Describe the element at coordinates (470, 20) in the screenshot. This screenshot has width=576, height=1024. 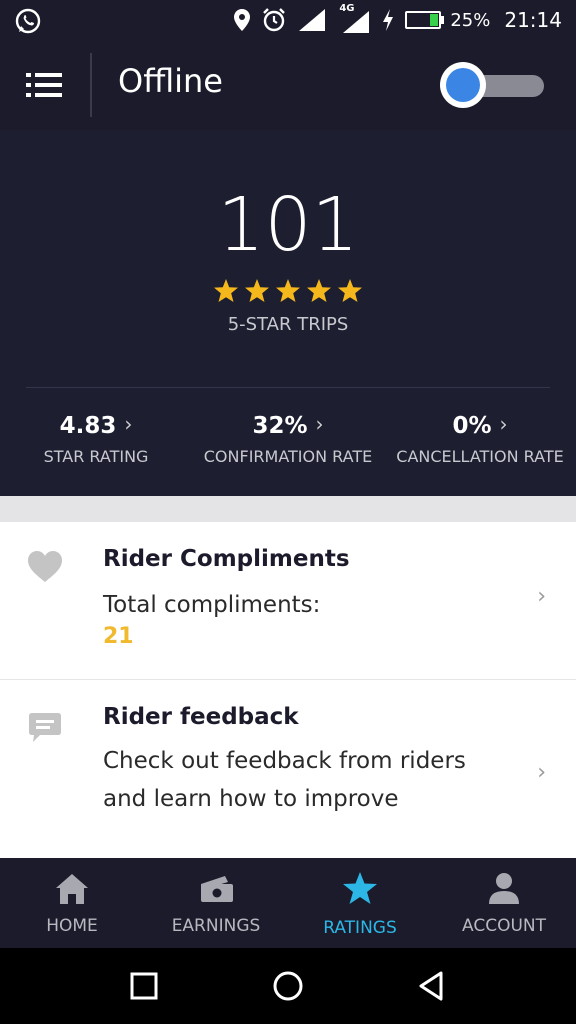
I see `battery-percent: 25%` at that location.